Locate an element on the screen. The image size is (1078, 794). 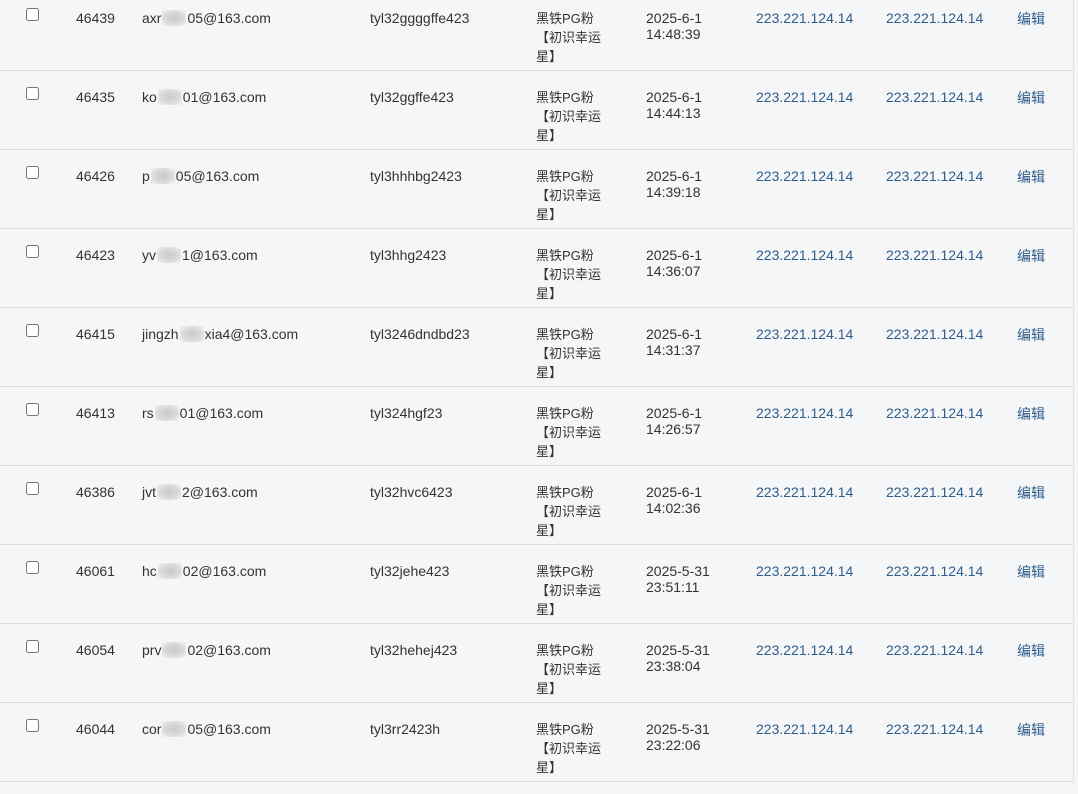
register-time: 2025-6-1 14:02:36 is located at coordinates (686, 500).